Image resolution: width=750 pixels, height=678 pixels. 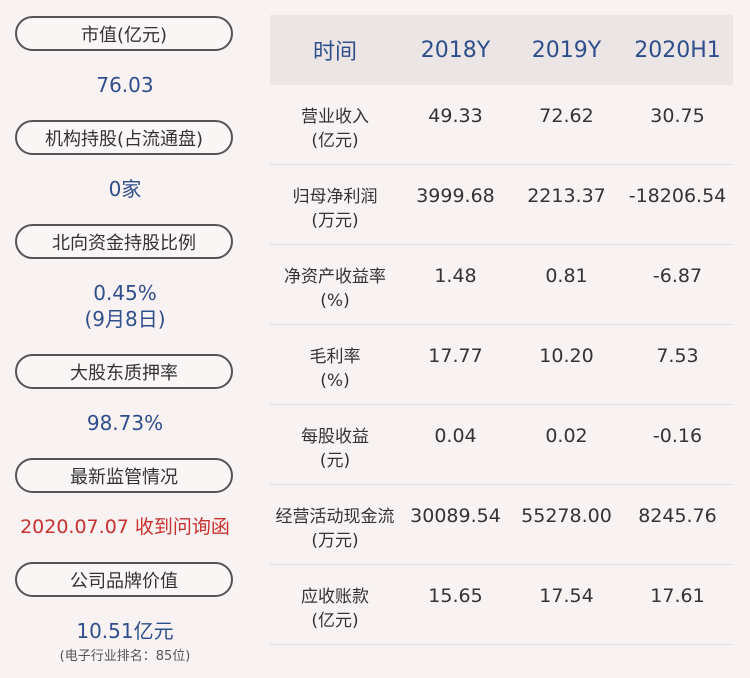 I want to click on row-label: 归母净利润 (万元), so click(x=335, y=209).